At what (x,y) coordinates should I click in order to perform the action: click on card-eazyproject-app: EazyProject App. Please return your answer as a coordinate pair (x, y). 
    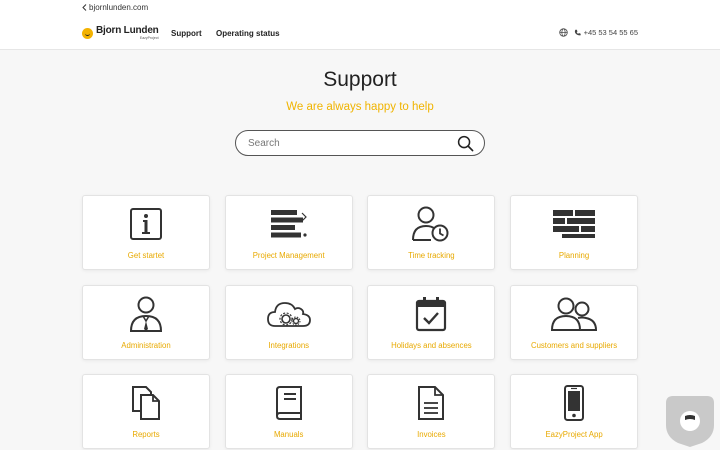
    Looking at the image, I should click on (574, 411).